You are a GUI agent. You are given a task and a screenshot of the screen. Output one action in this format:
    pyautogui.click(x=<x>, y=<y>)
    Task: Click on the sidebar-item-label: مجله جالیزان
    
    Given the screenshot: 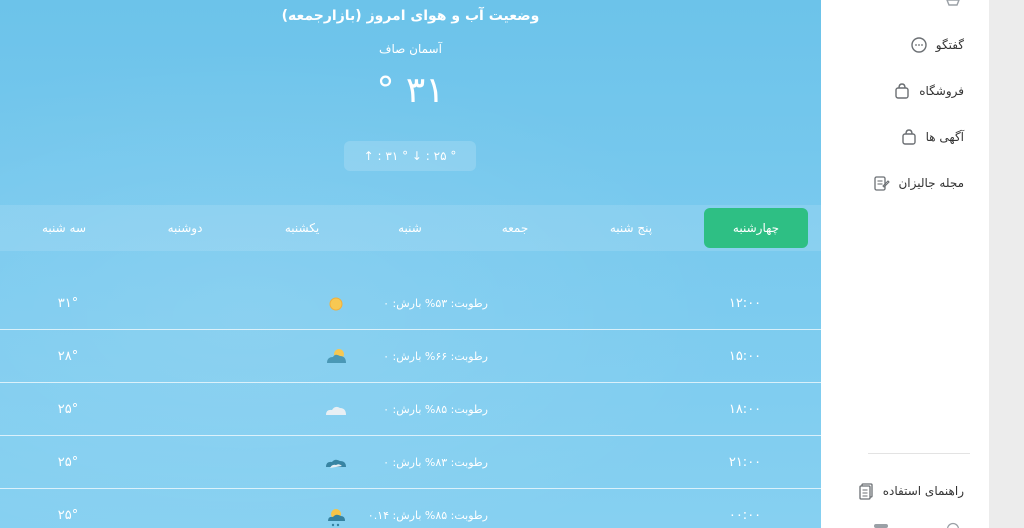 What is the action you would take?
    pyautogui.click(x=931, y=183)
    